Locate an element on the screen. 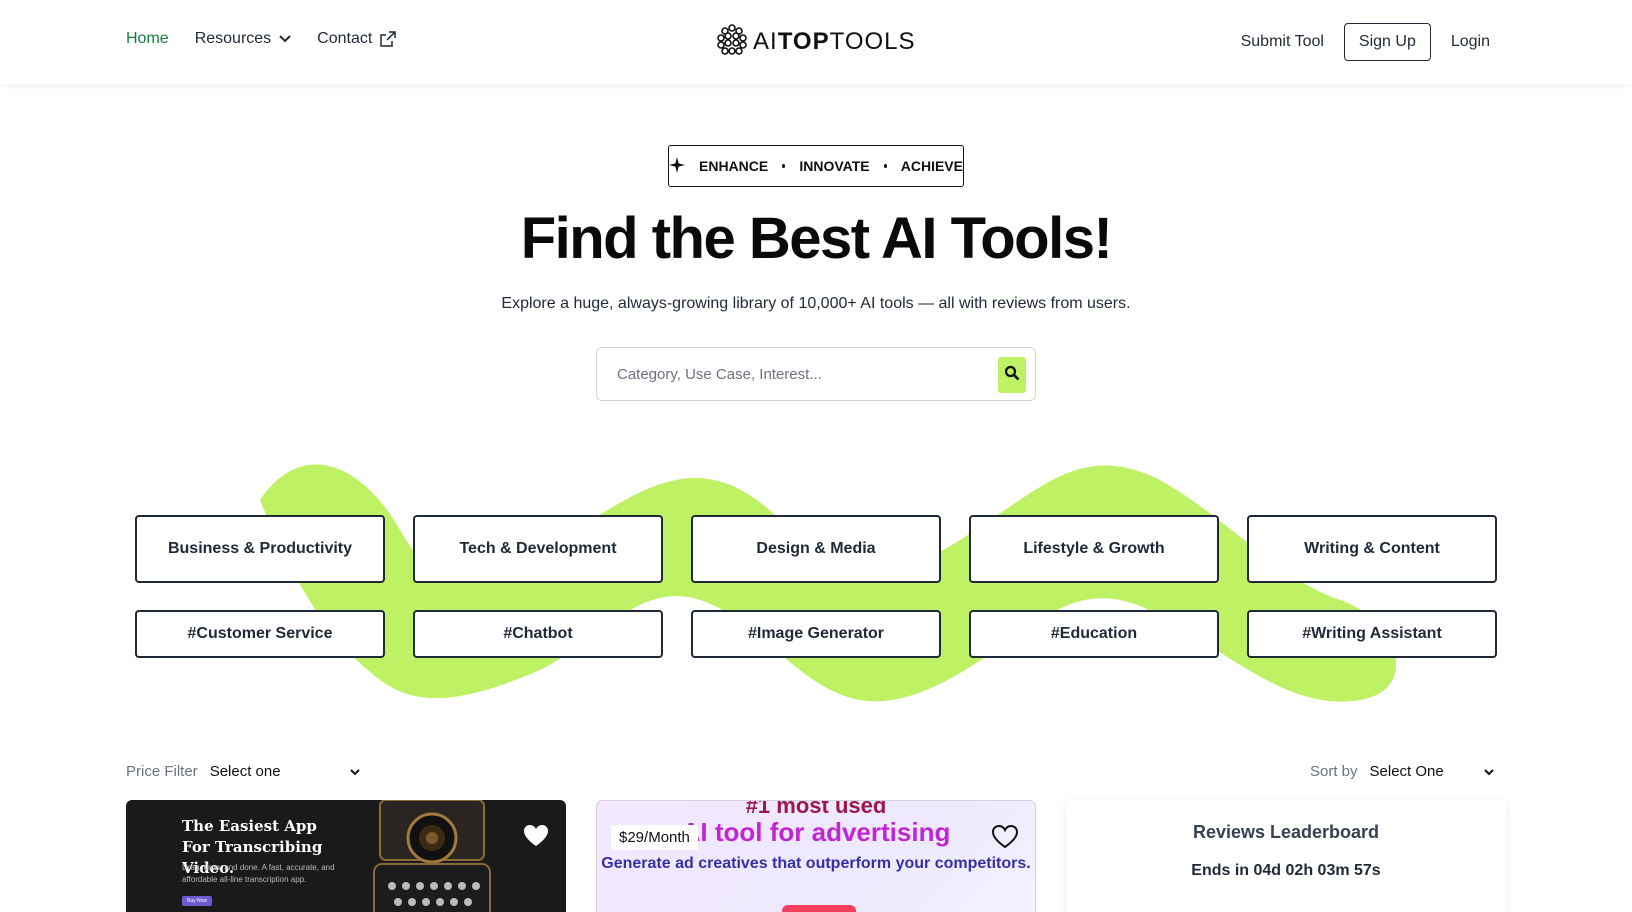  sort-select: Select One is located at coordinates (1432, 771).